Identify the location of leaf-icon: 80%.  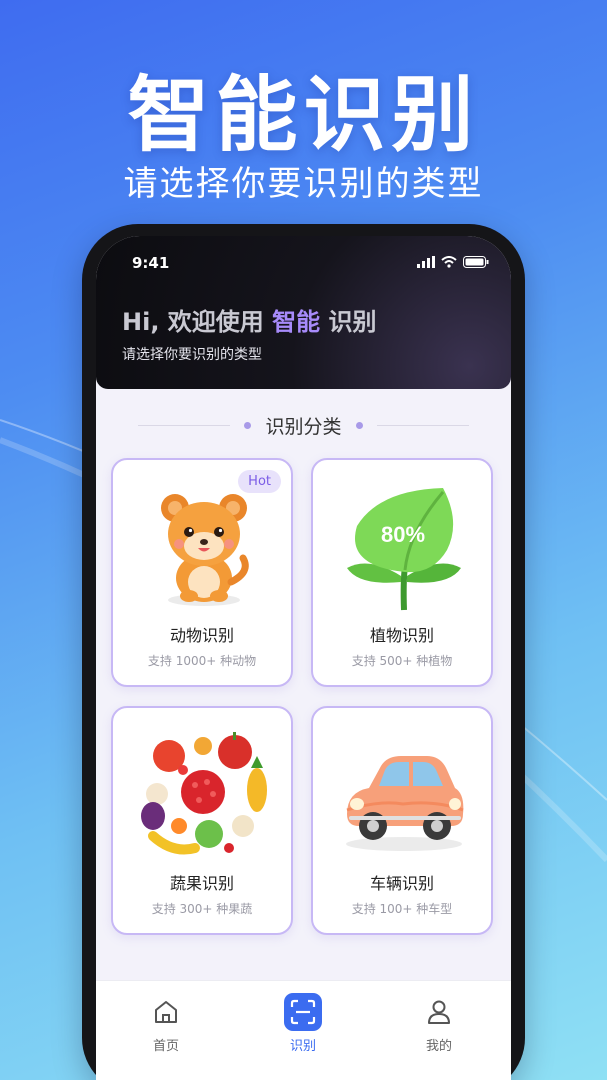
(404, 549).